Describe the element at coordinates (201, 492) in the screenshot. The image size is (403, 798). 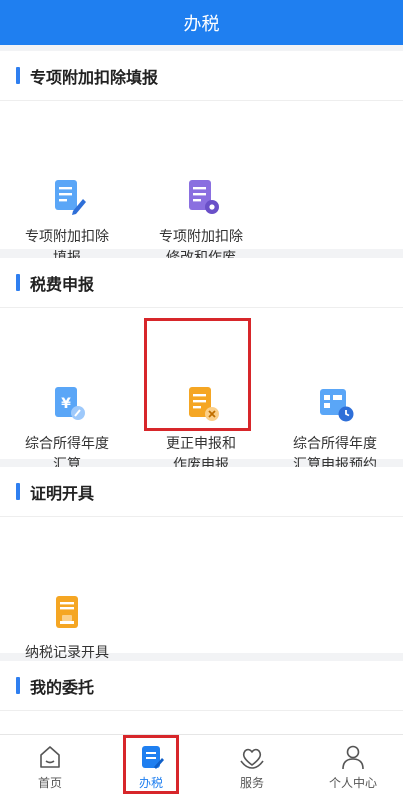
I see `section-title: 证明开具` at that location.